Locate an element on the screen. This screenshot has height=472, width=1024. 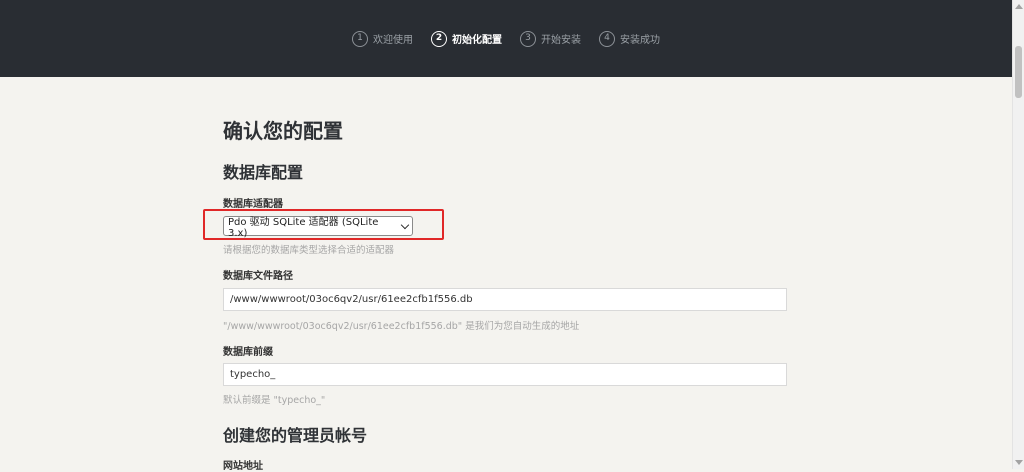
step-number: 3 is located at coordinates (528, 38).